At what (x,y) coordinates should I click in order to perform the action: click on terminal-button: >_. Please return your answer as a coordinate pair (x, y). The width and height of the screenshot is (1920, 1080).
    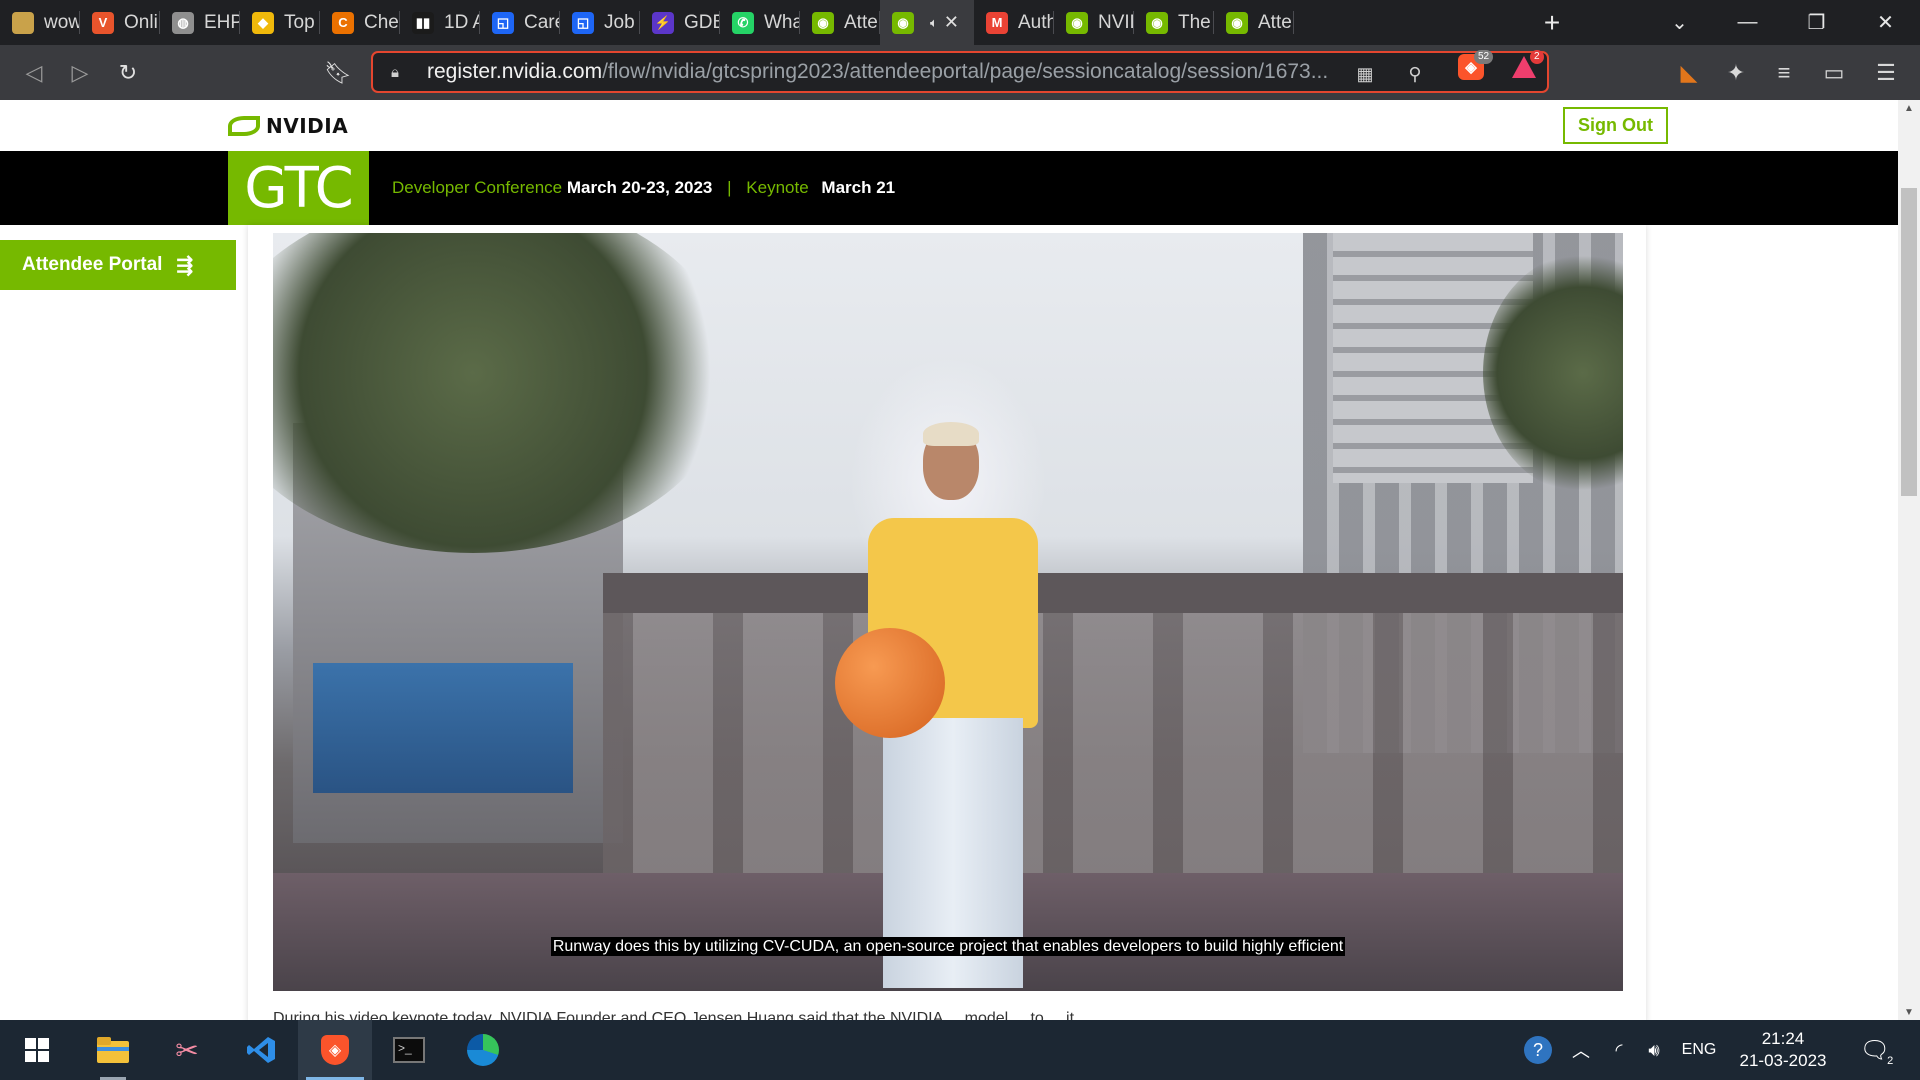
    Looking at the image, I should click on (409, 1050).